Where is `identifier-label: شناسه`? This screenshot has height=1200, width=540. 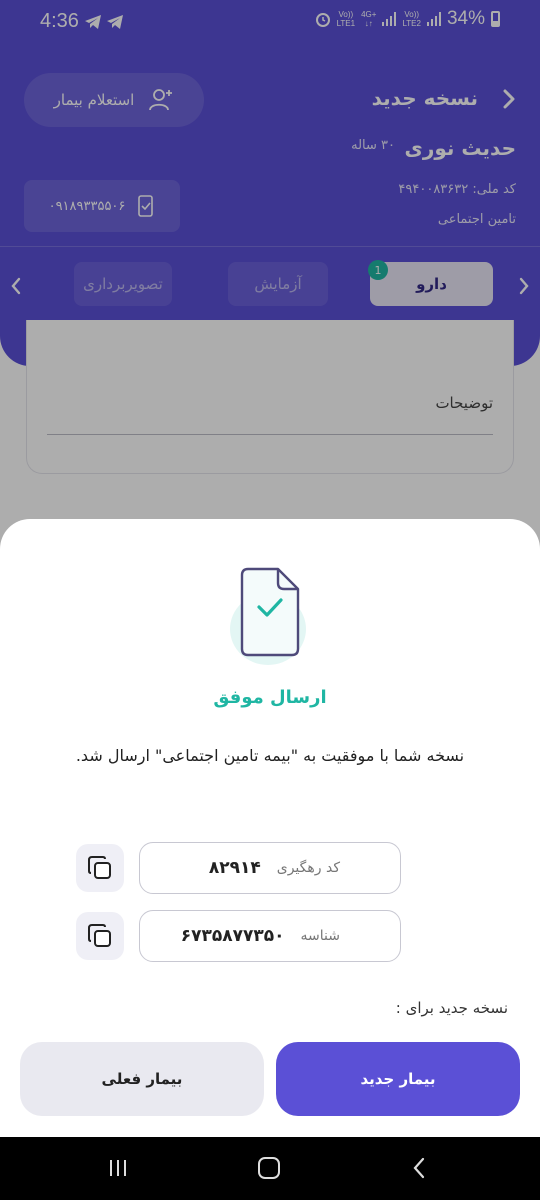 identifier-label: شناسه is located at coordinates (320, 936).